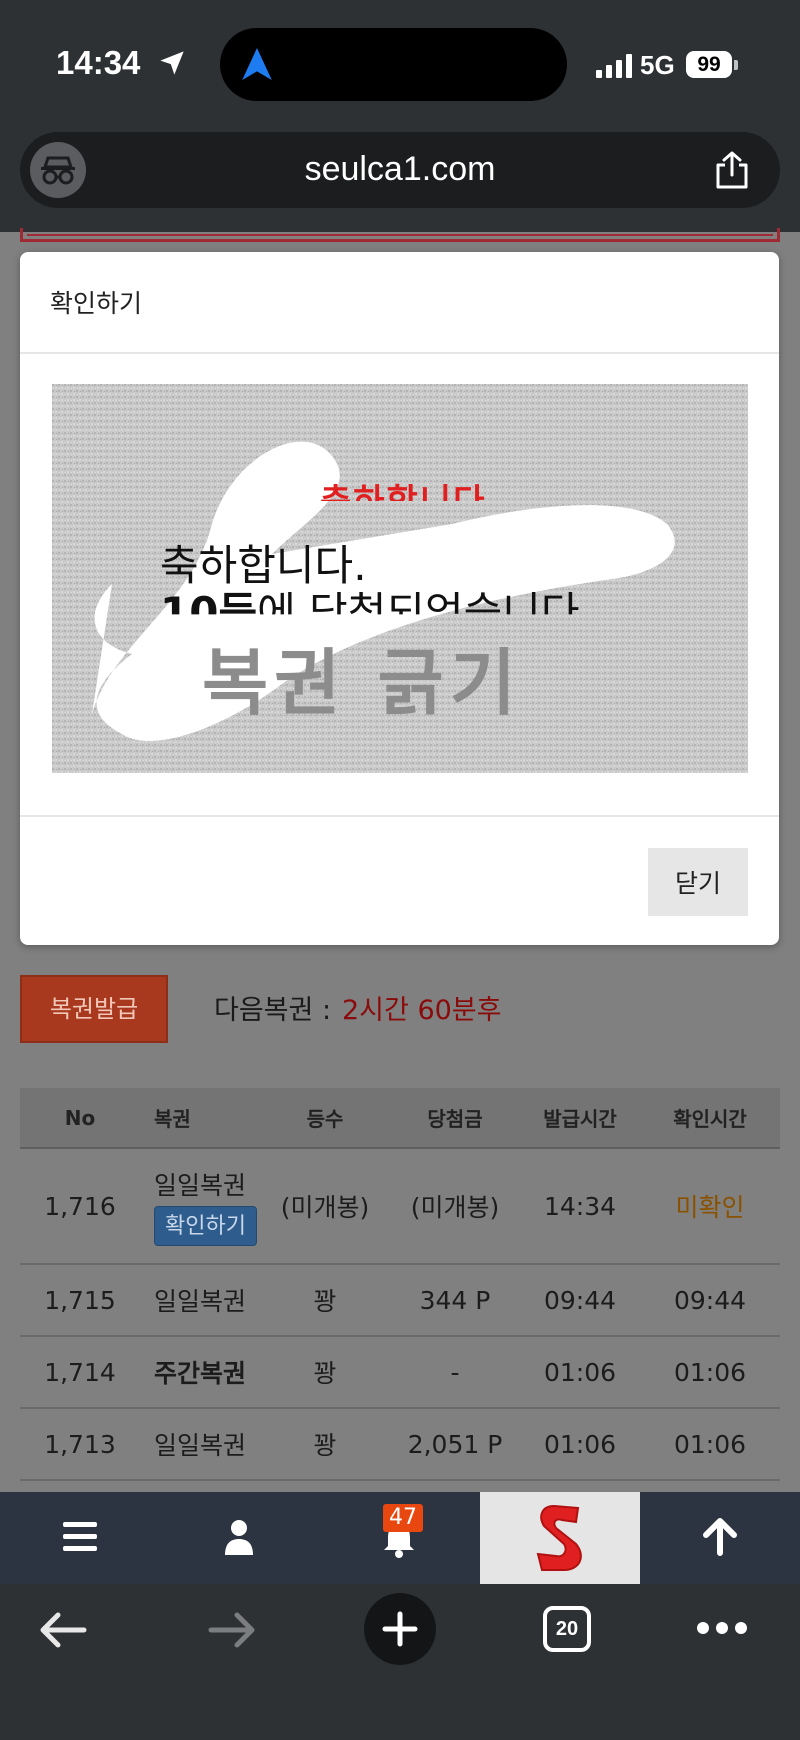 This screenshot has height=1740, width=800. Describe the element at coordinates (710, 1118) in the screenshot. I see `column-header-checked: 확인시간` at that location.